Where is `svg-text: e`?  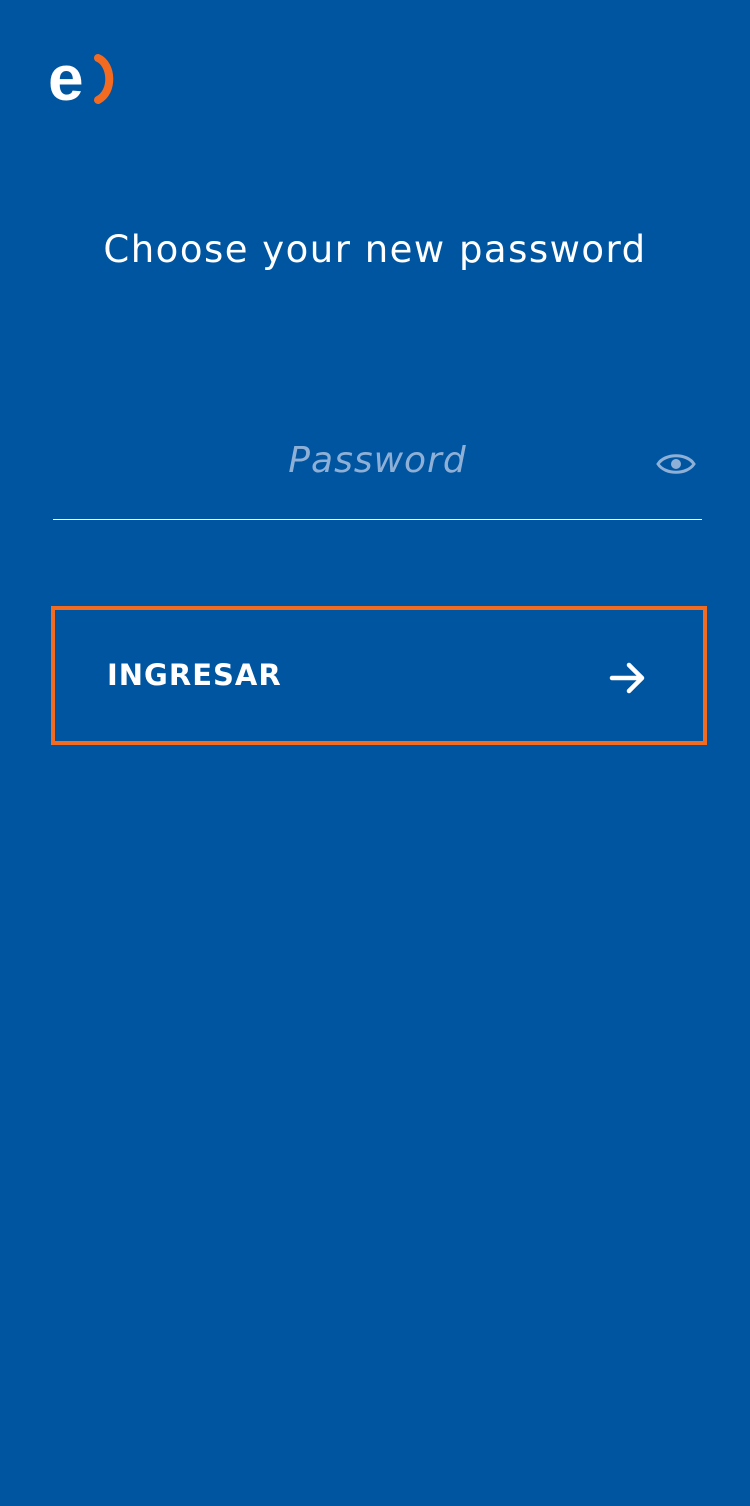
svg-text: e is located at coordinates (66, 78).